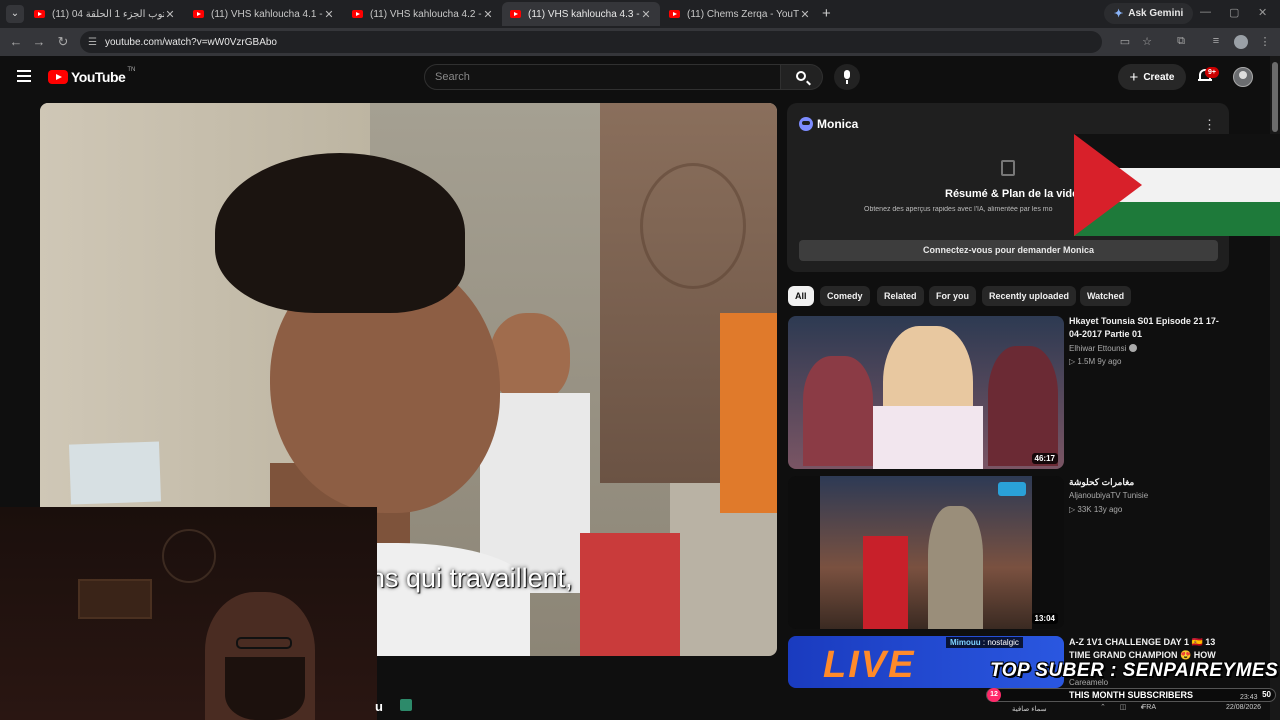 Image resolution: width=1280 pixels, height=720 pixels. I want to click on tab-search-icon: ⌄, so click(15, 14).